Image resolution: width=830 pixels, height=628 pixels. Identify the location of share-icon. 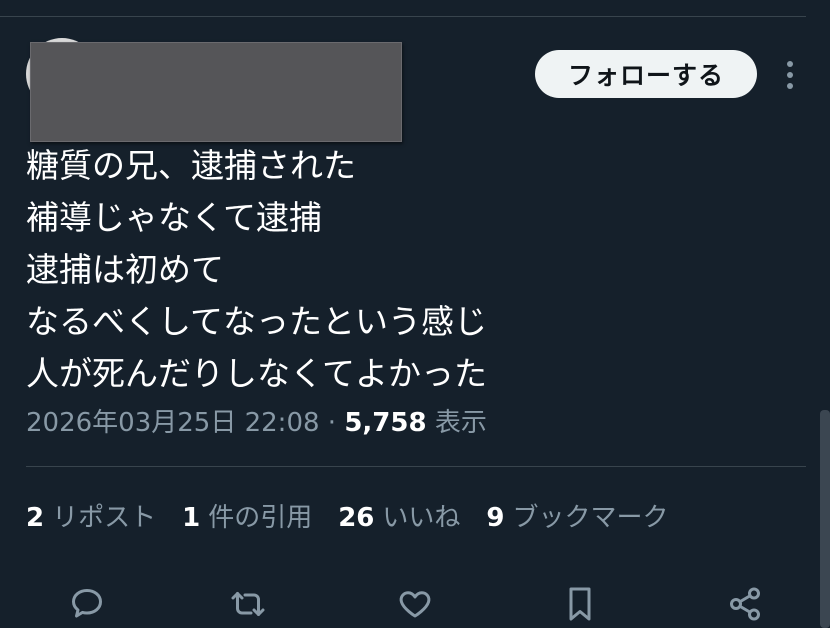
(745, 604).